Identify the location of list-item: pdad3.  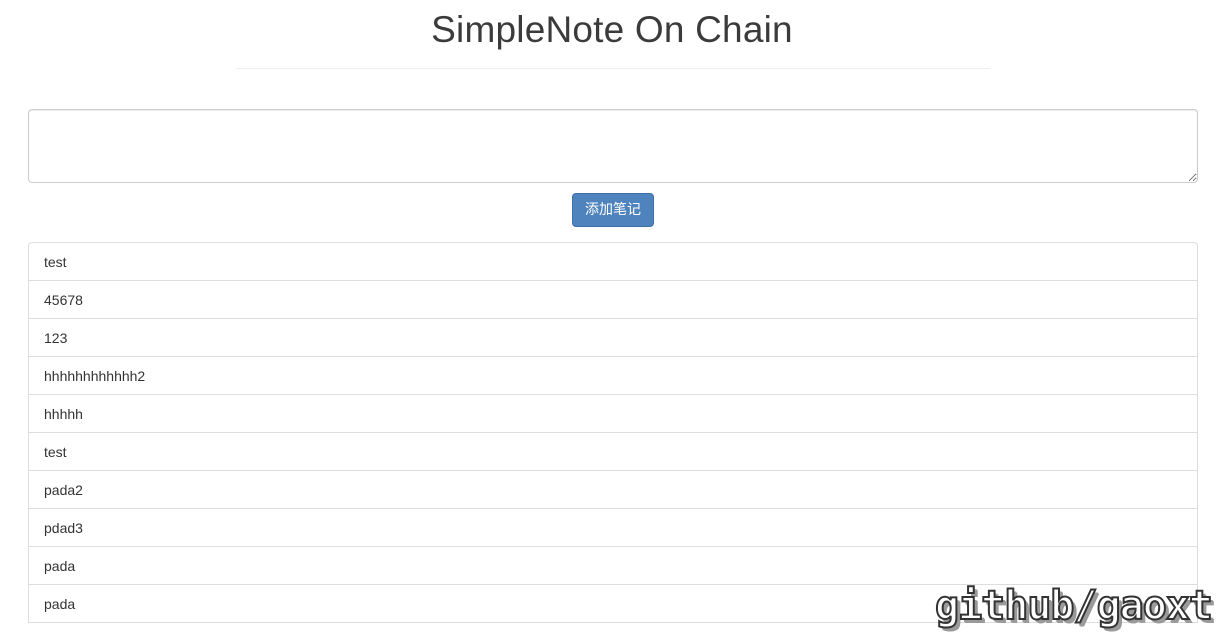
(613, 527).